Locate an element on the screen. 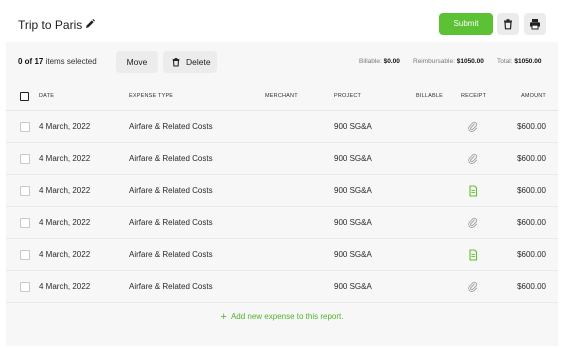 This screenshot has height=348, width=562. column-date: DATE is located at coordinates (46, 96).